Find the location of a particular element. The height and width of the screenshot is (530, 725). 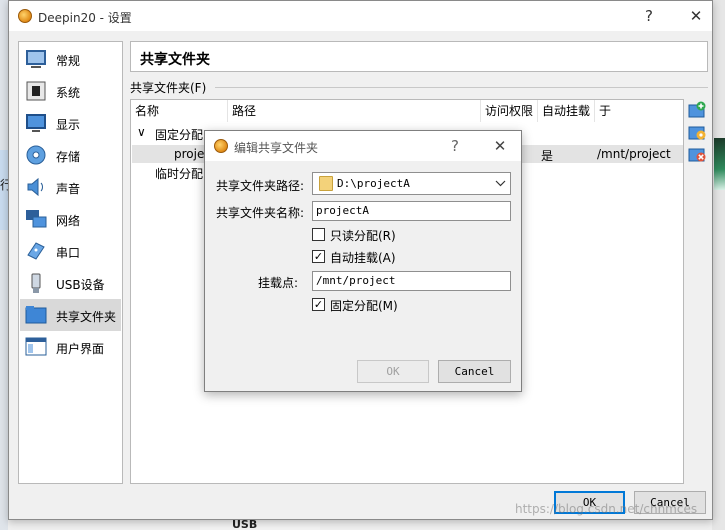

folder-icon is located at coordinates (326, 183).